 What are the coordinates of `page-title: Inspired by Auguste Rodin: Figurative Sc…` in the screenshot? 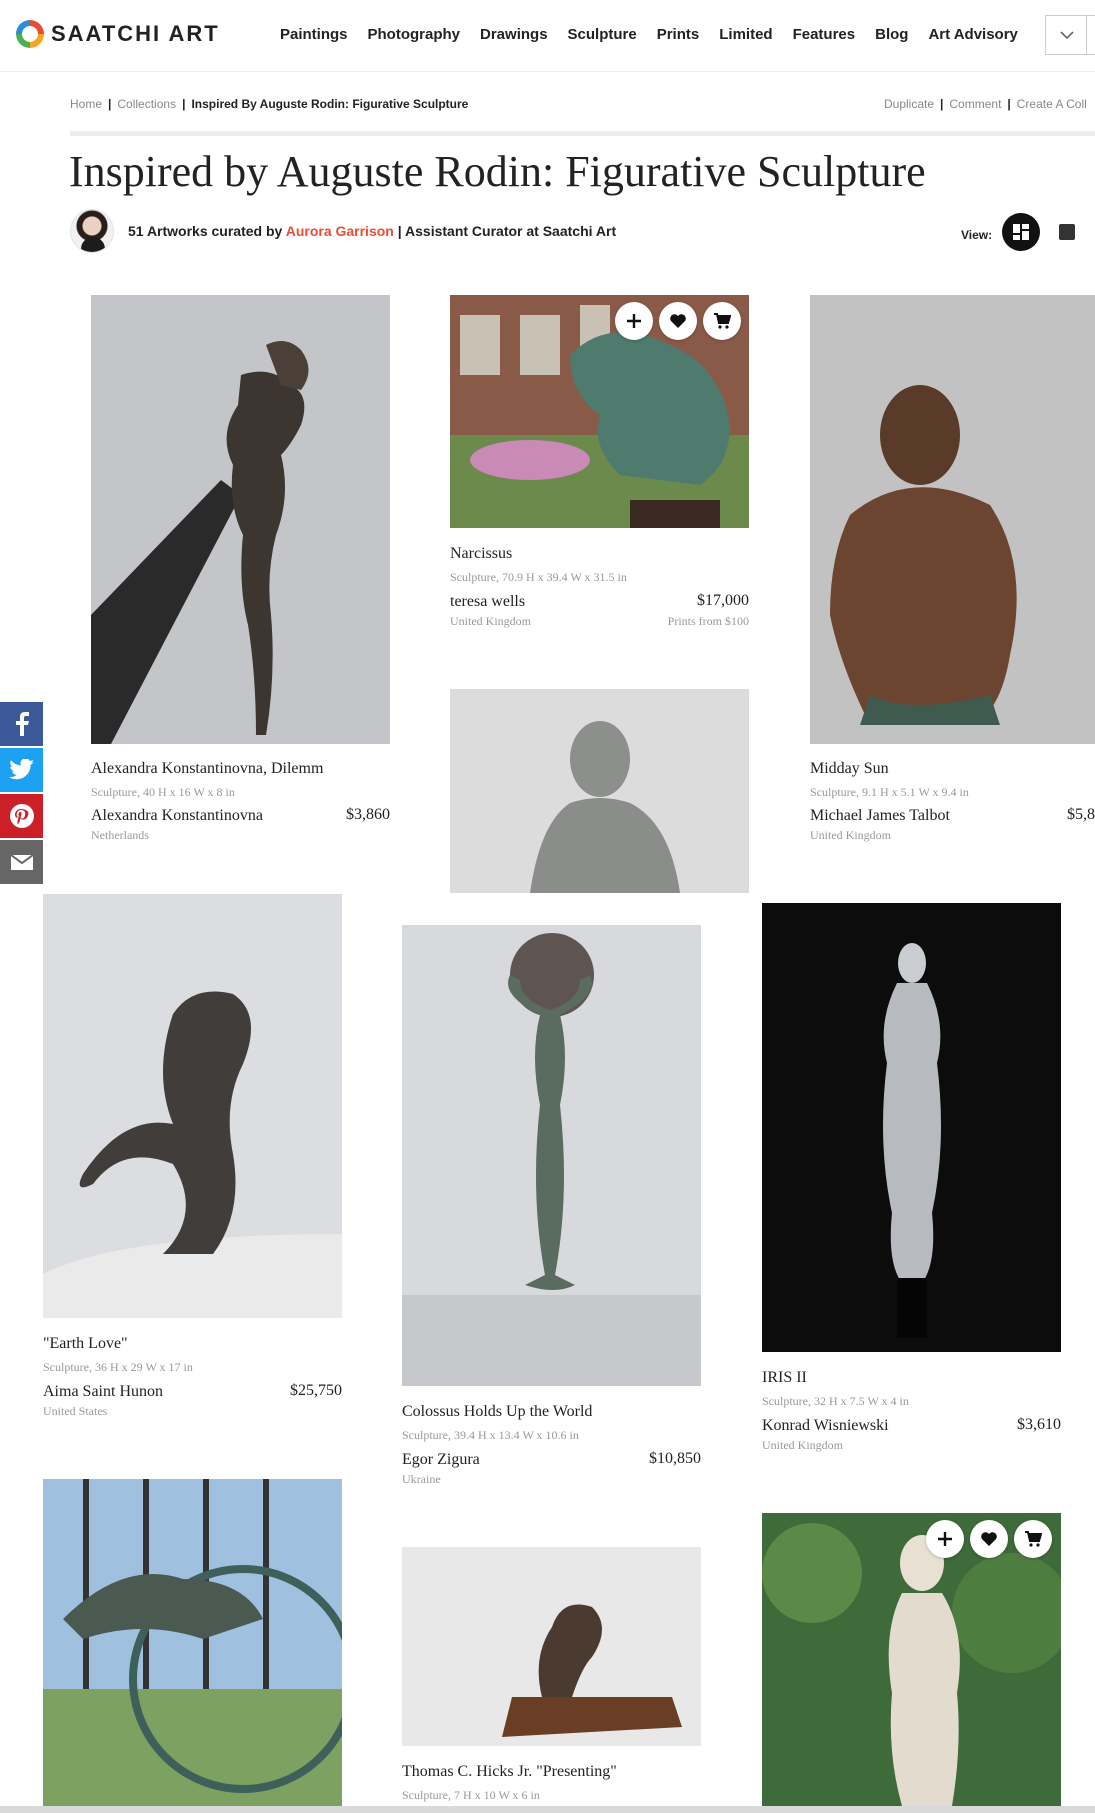 It's located at (497, 171).